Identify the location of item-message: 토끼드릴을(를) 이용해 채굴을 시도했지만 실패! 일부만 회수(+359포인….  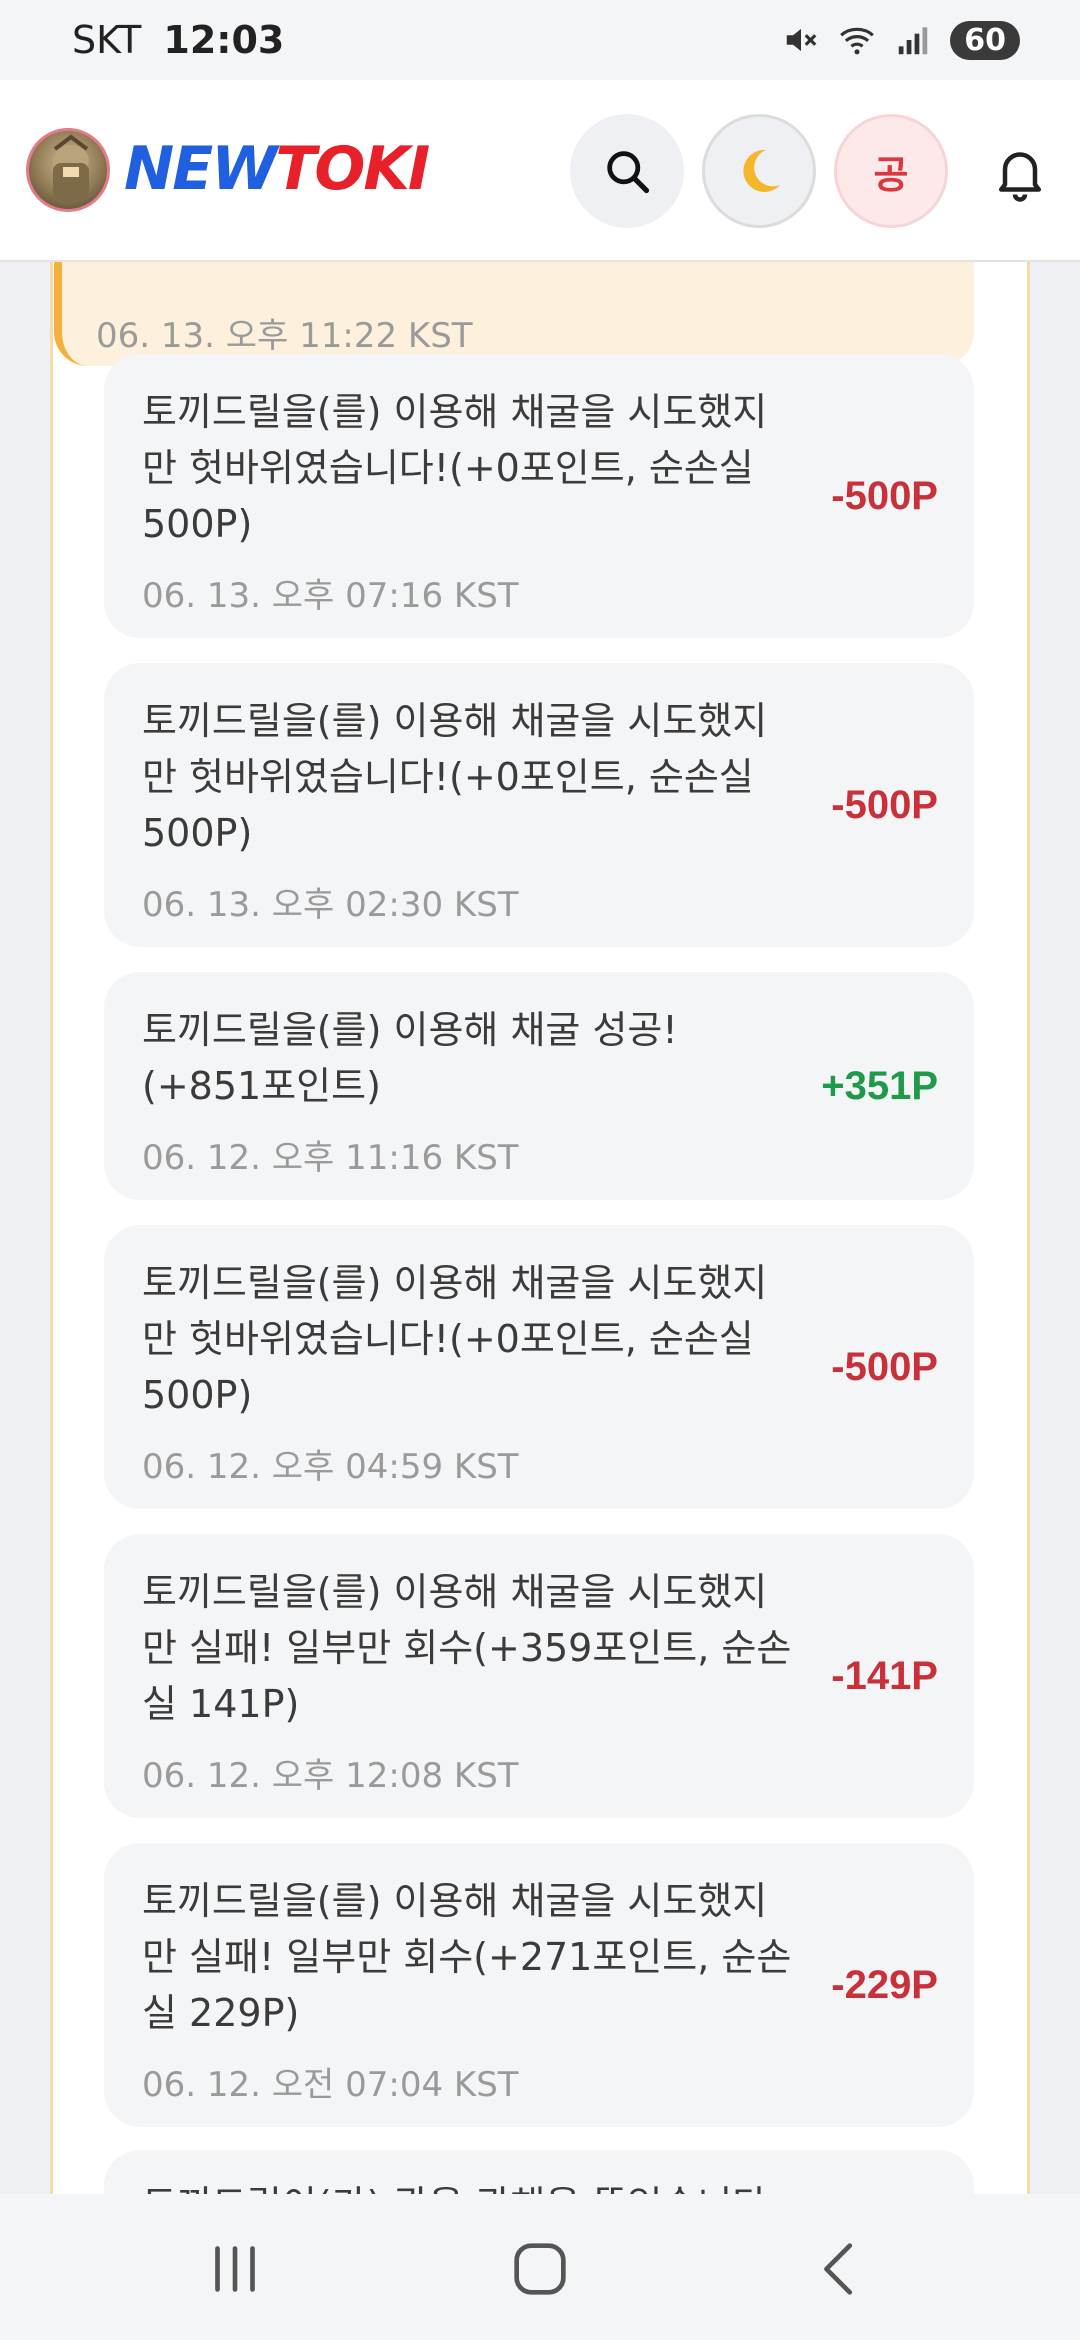
(467, 1648).